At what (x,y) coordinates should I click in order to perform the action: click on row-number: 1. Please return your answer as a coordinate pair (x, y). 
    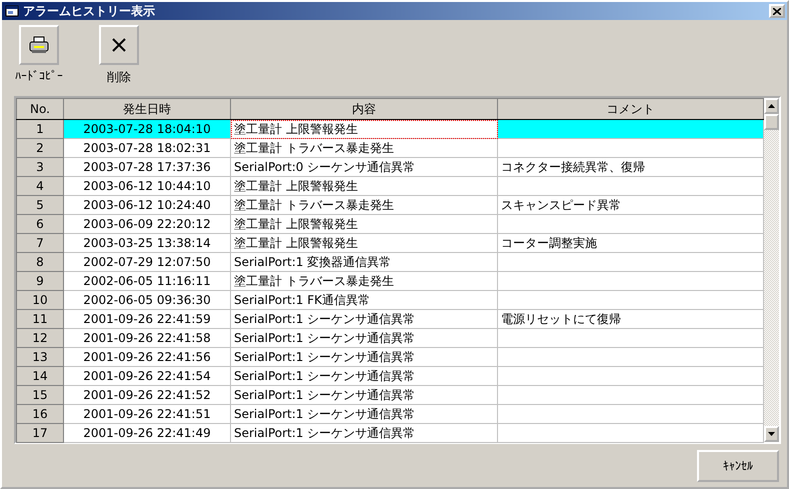
    Looking at the image, I should click on (40, 129).